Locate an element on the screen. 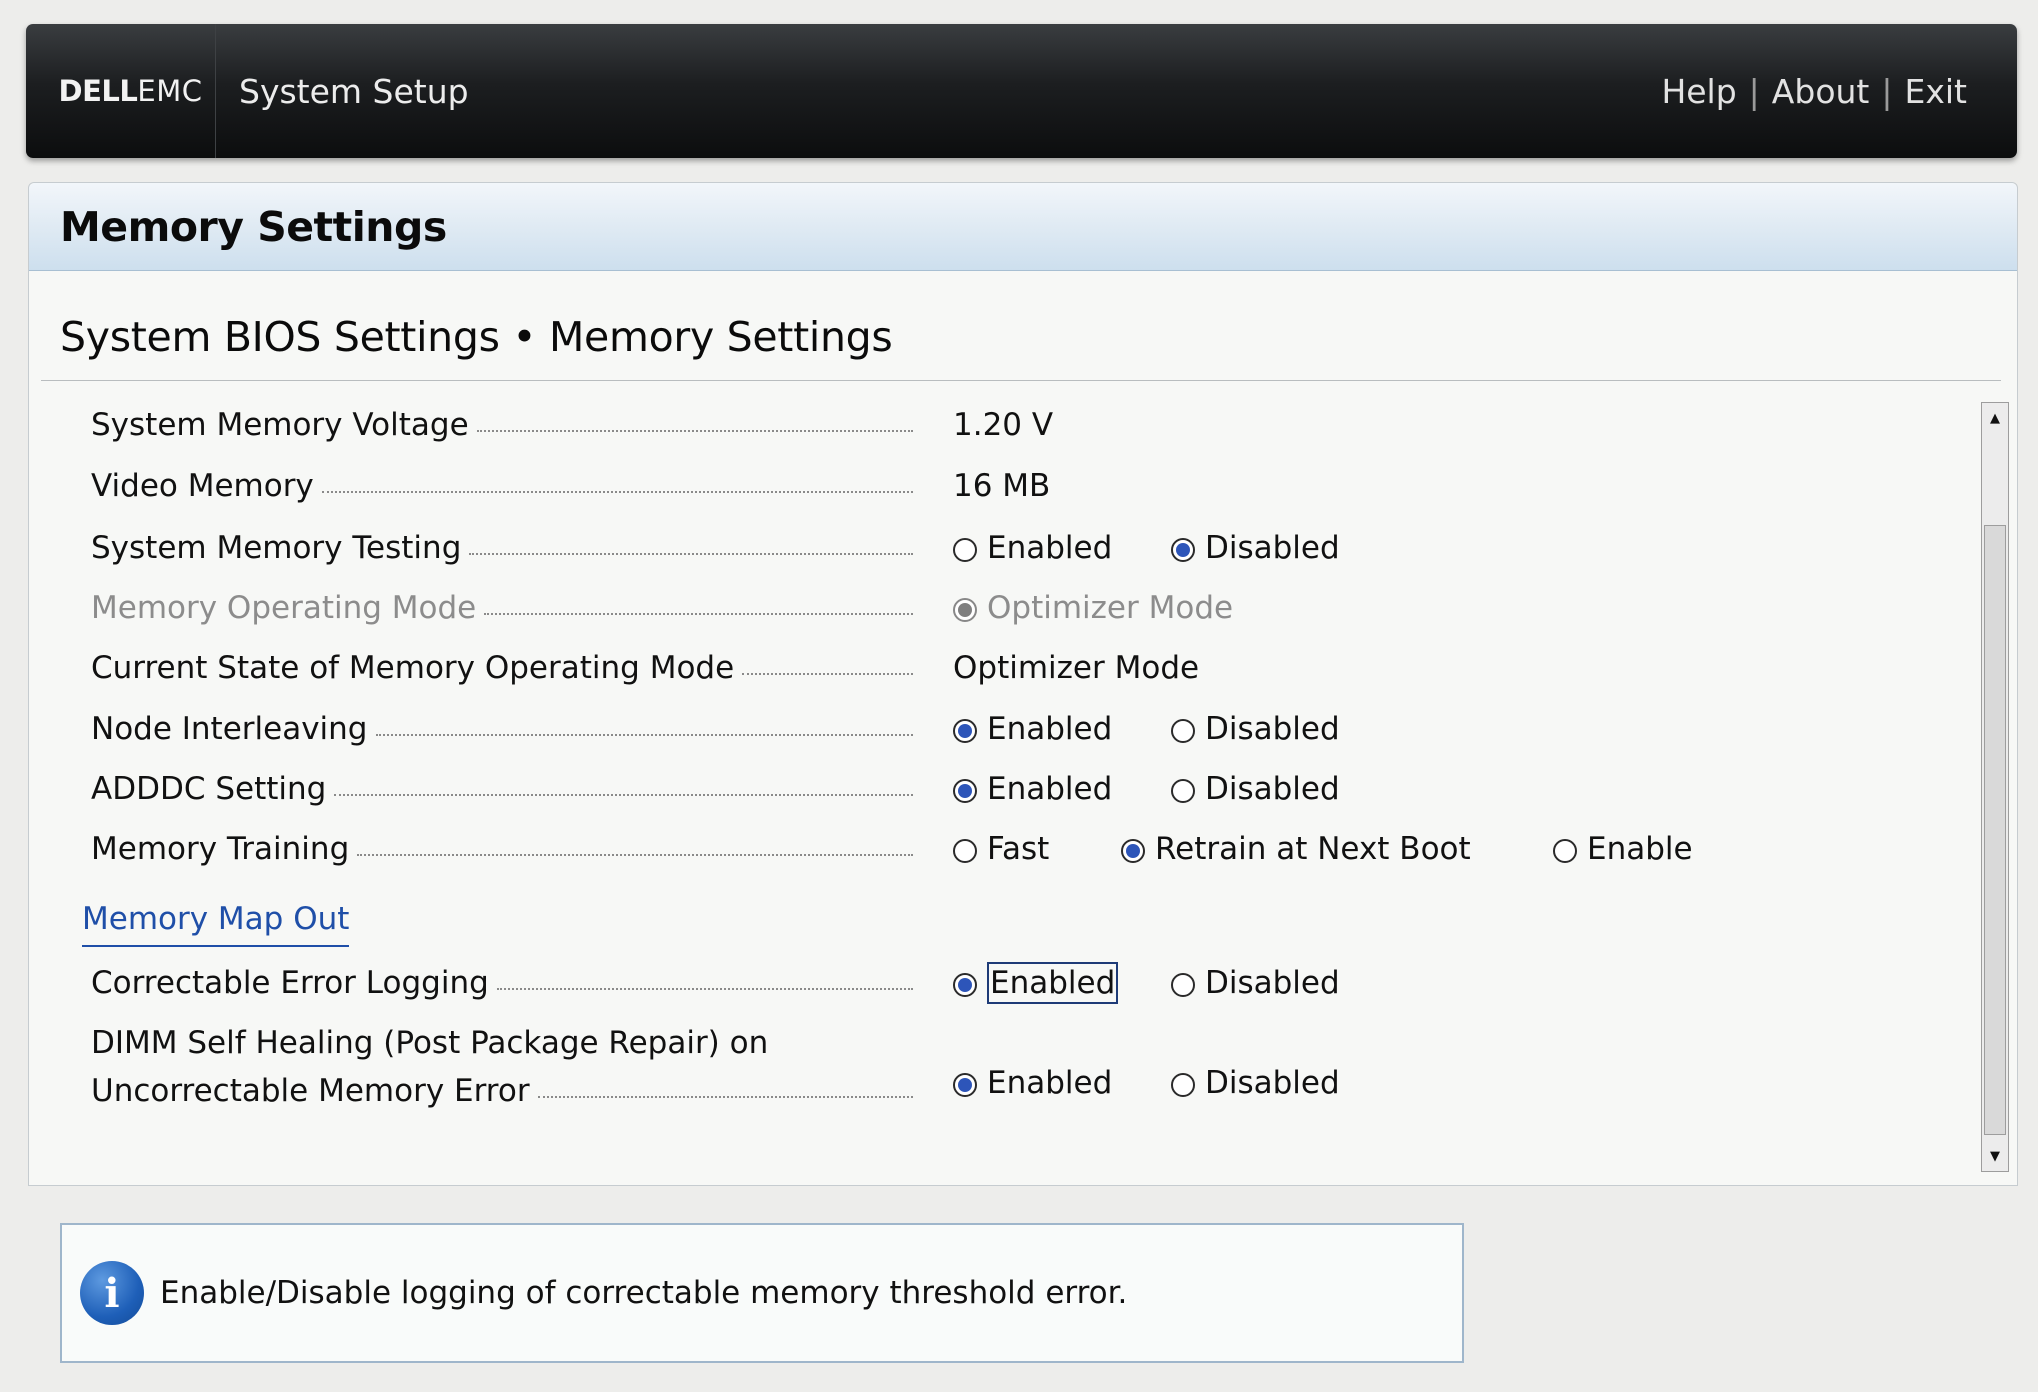 This screenshot has height=1392, width=2038. app-title: System Setup is located at coordinates (354, 91).